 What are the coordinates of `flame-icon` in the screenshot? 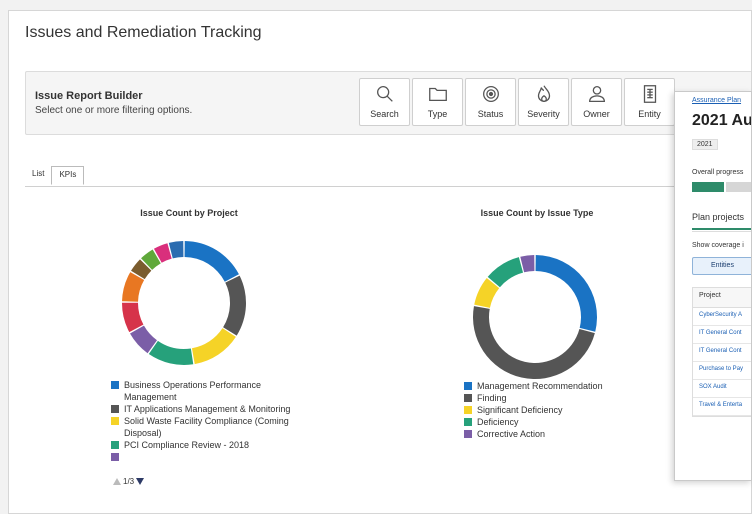 It's located at (543, 93).